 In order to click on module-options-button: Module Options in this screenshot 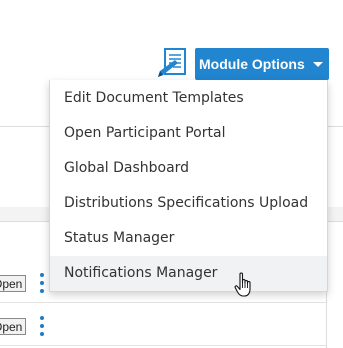, I will do `click(262, 64)`.